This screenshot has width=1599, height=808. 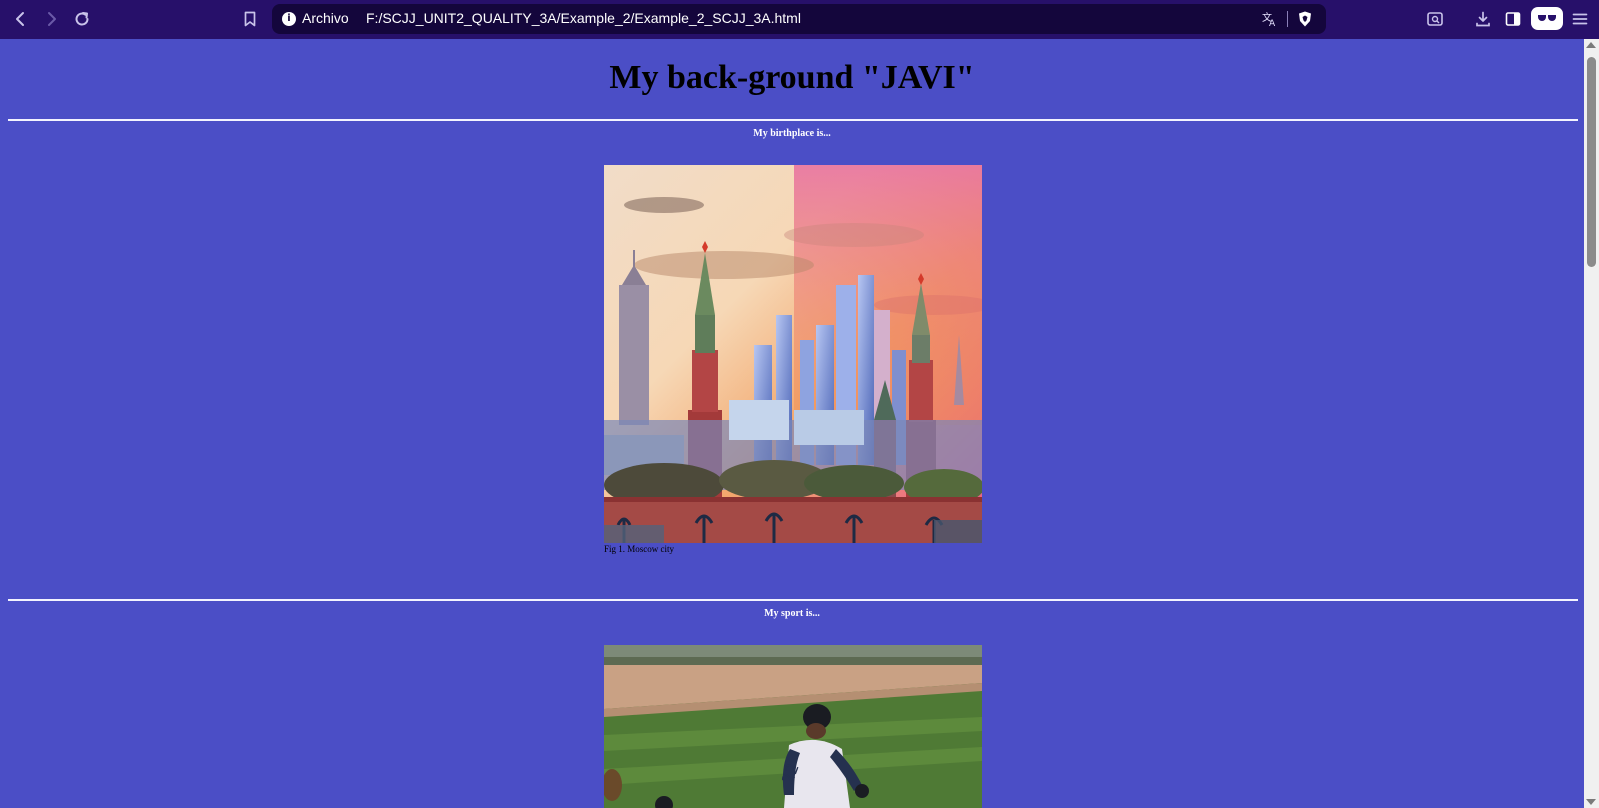 What do you see at coordinates (82, 19) in the screenshot?
I see `reload-icon` at bounding box center [82, 19].